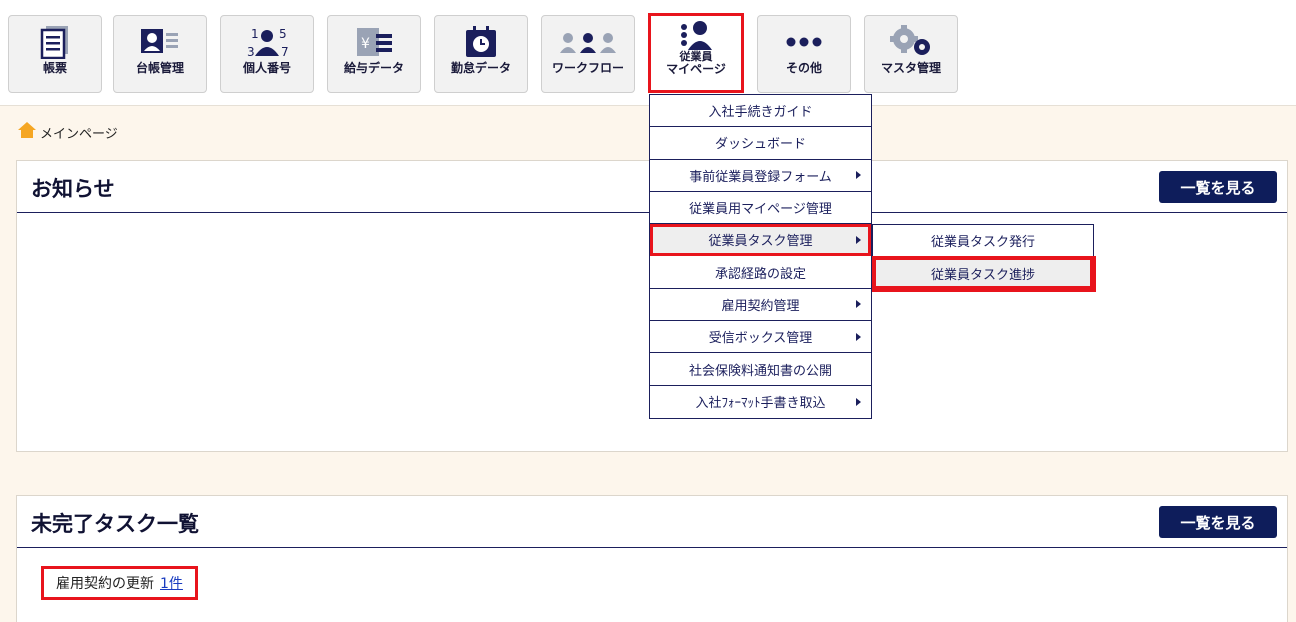  What do you see at coordinates (588, 42) in the screenshot?
I see `workflow-people-icon` at bounding box center [588, 42].